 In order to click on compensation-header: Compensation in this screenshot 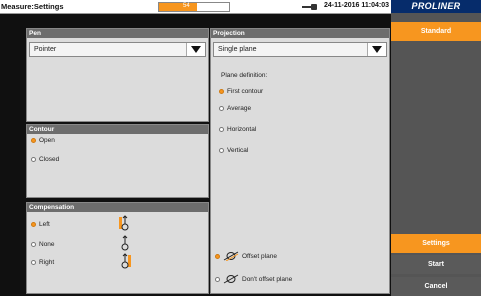, I will do `click(117, 207)`.